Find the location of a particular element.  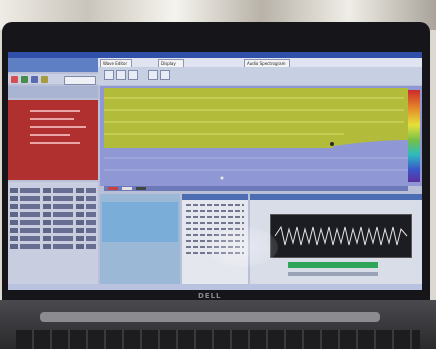

brand-logo: DELL is located at coordinates (210, 296).